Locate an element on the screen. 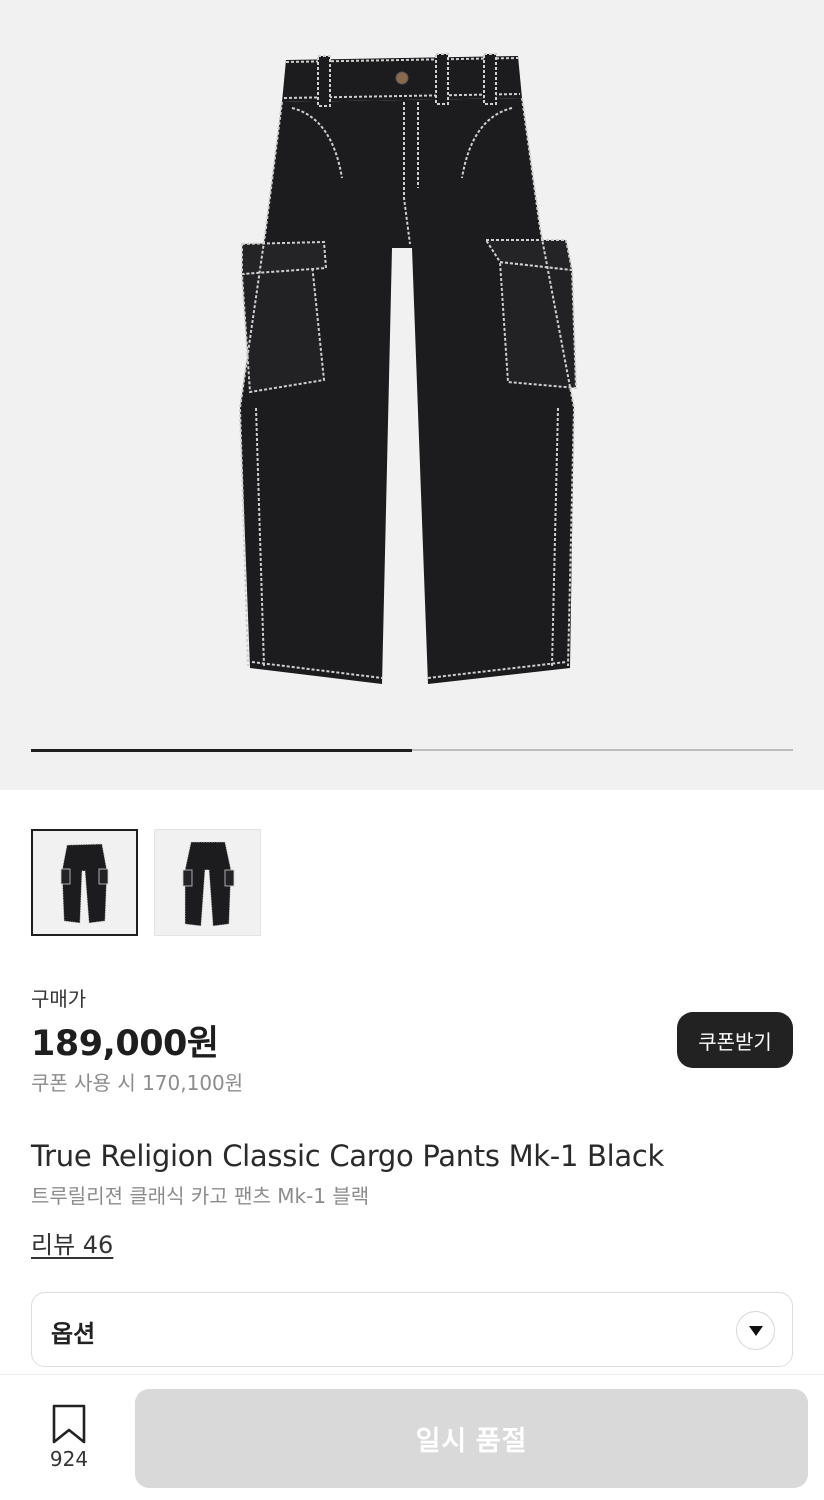 Image resolution: width=824 pixels, height=1500 pixels. price-label: 구매가 is located at coordinates (59, 999).